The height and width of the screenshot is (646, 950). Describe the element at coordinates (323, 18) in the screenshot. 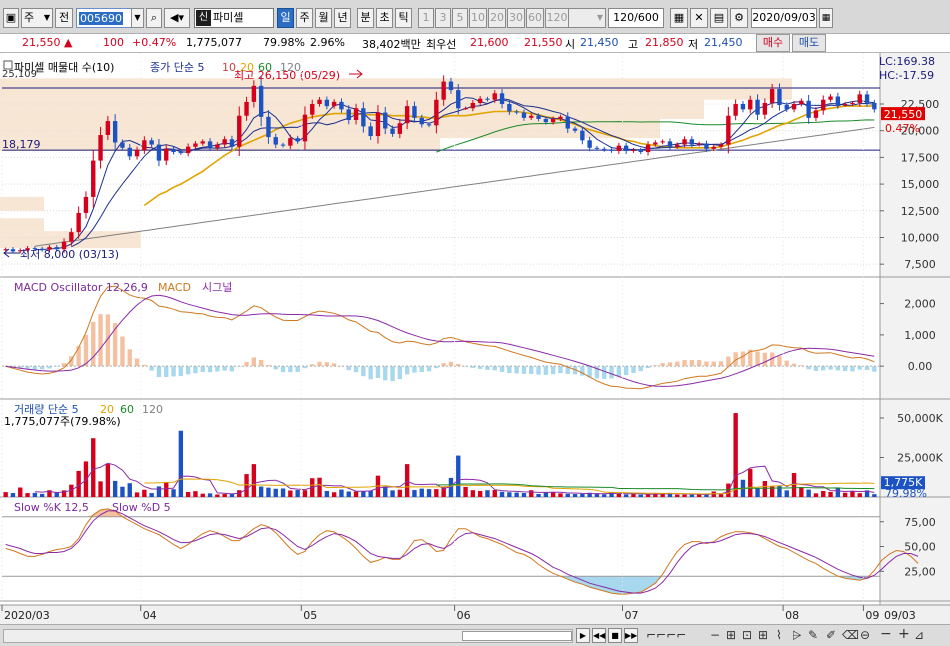

I see `period-button-월: 월` at that location.